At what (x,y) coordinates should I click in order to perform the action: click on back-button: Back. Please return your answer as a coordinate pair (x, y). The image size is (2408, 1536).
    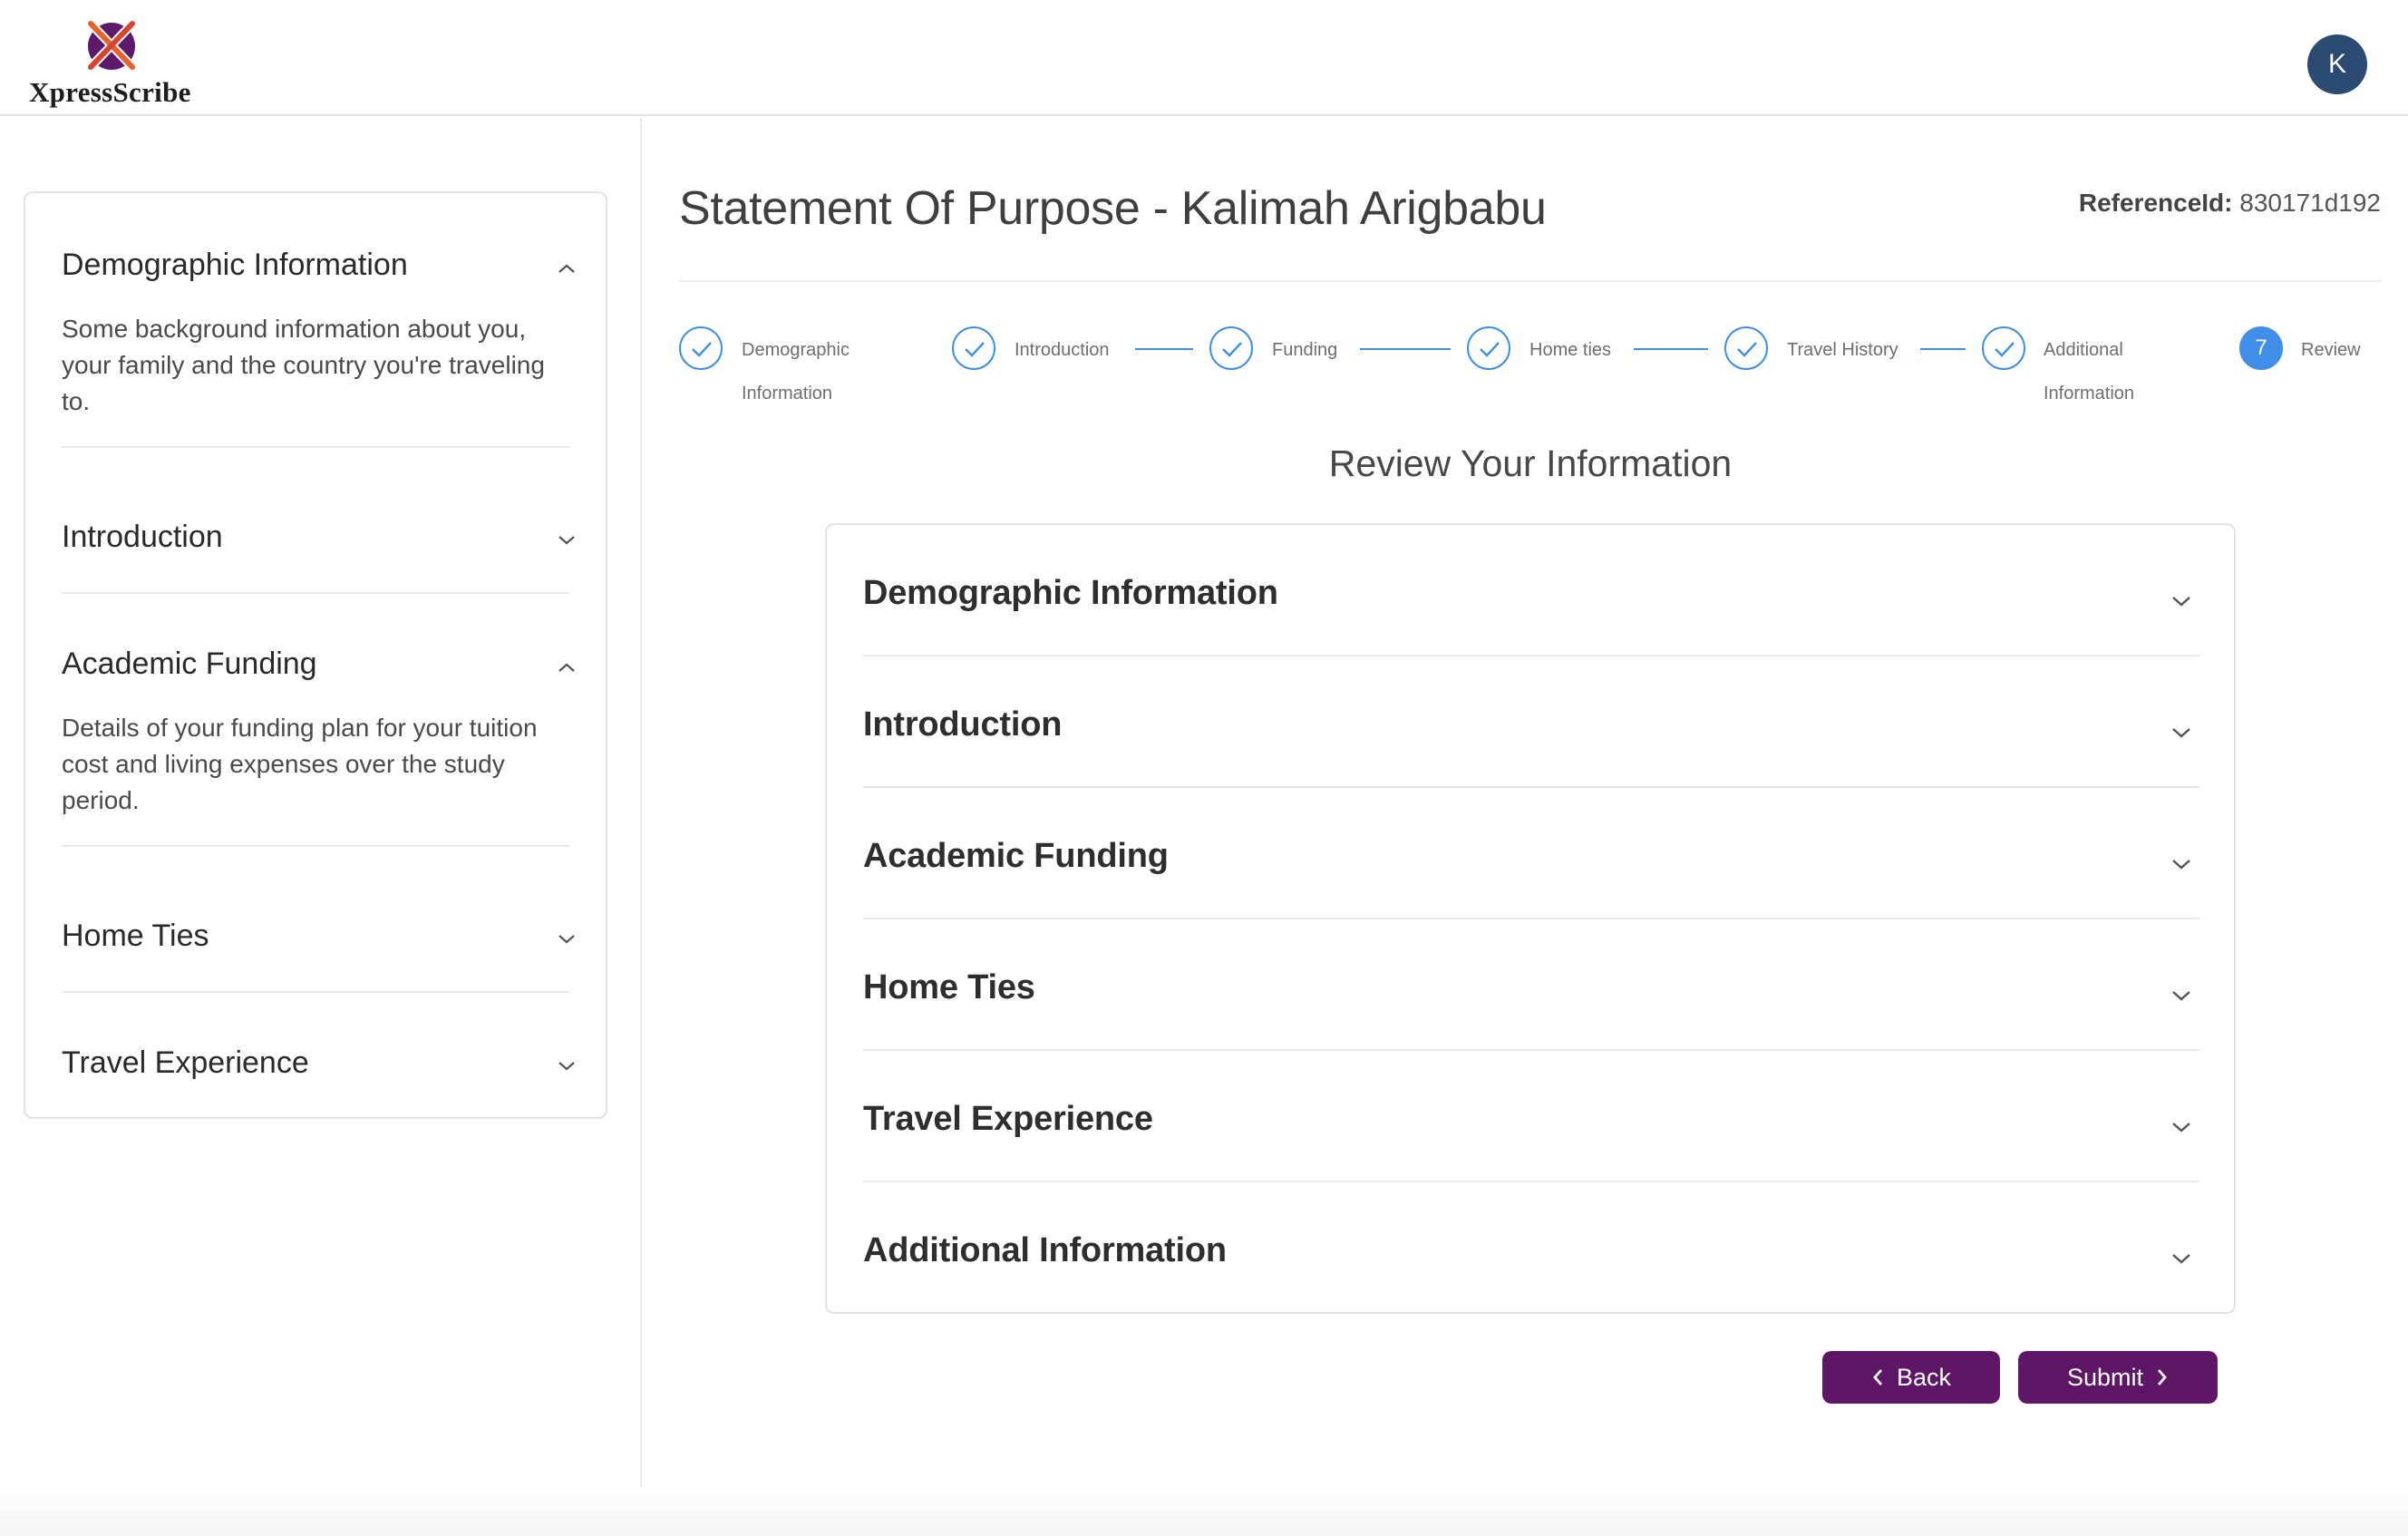
    Looking at the image, I should click on (1911, 1377).